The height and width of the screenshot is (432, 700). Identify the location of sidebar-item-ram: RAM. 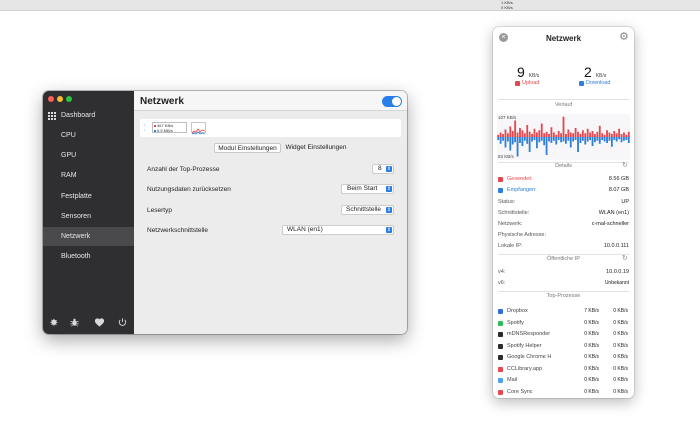
(88, 175).